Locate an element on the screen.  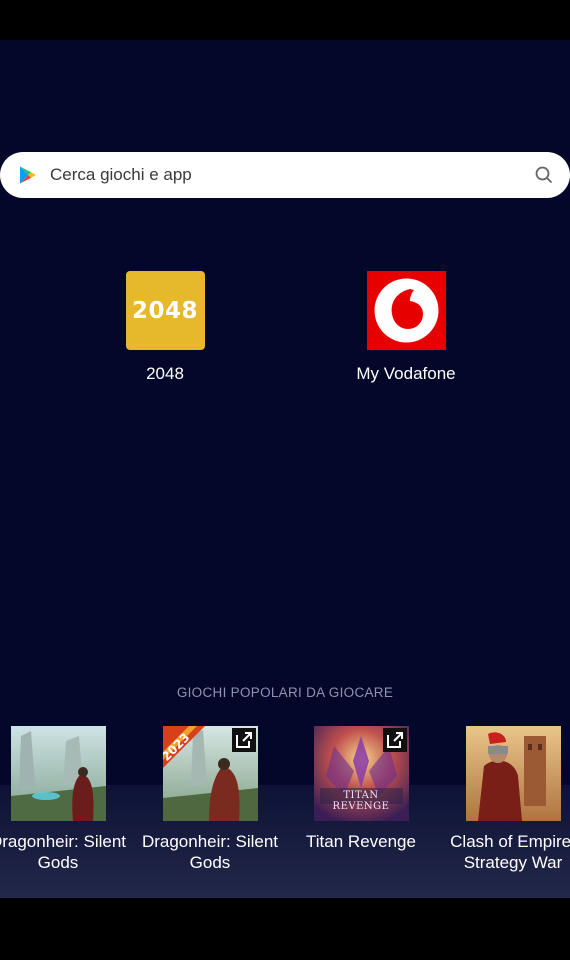
dragonheir-art is located at coordinates (58, 773).